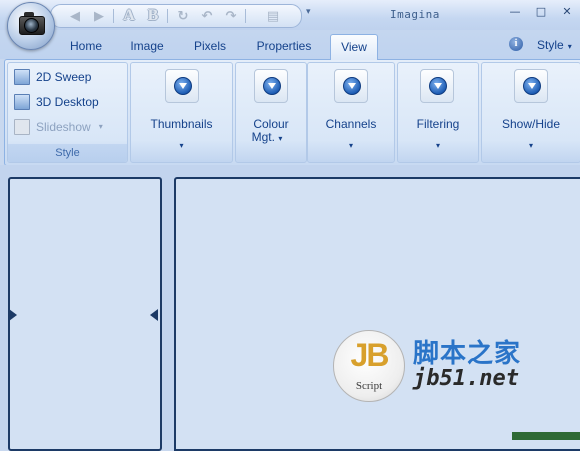  I want to click on tab-image: Image, so click(147, 46).